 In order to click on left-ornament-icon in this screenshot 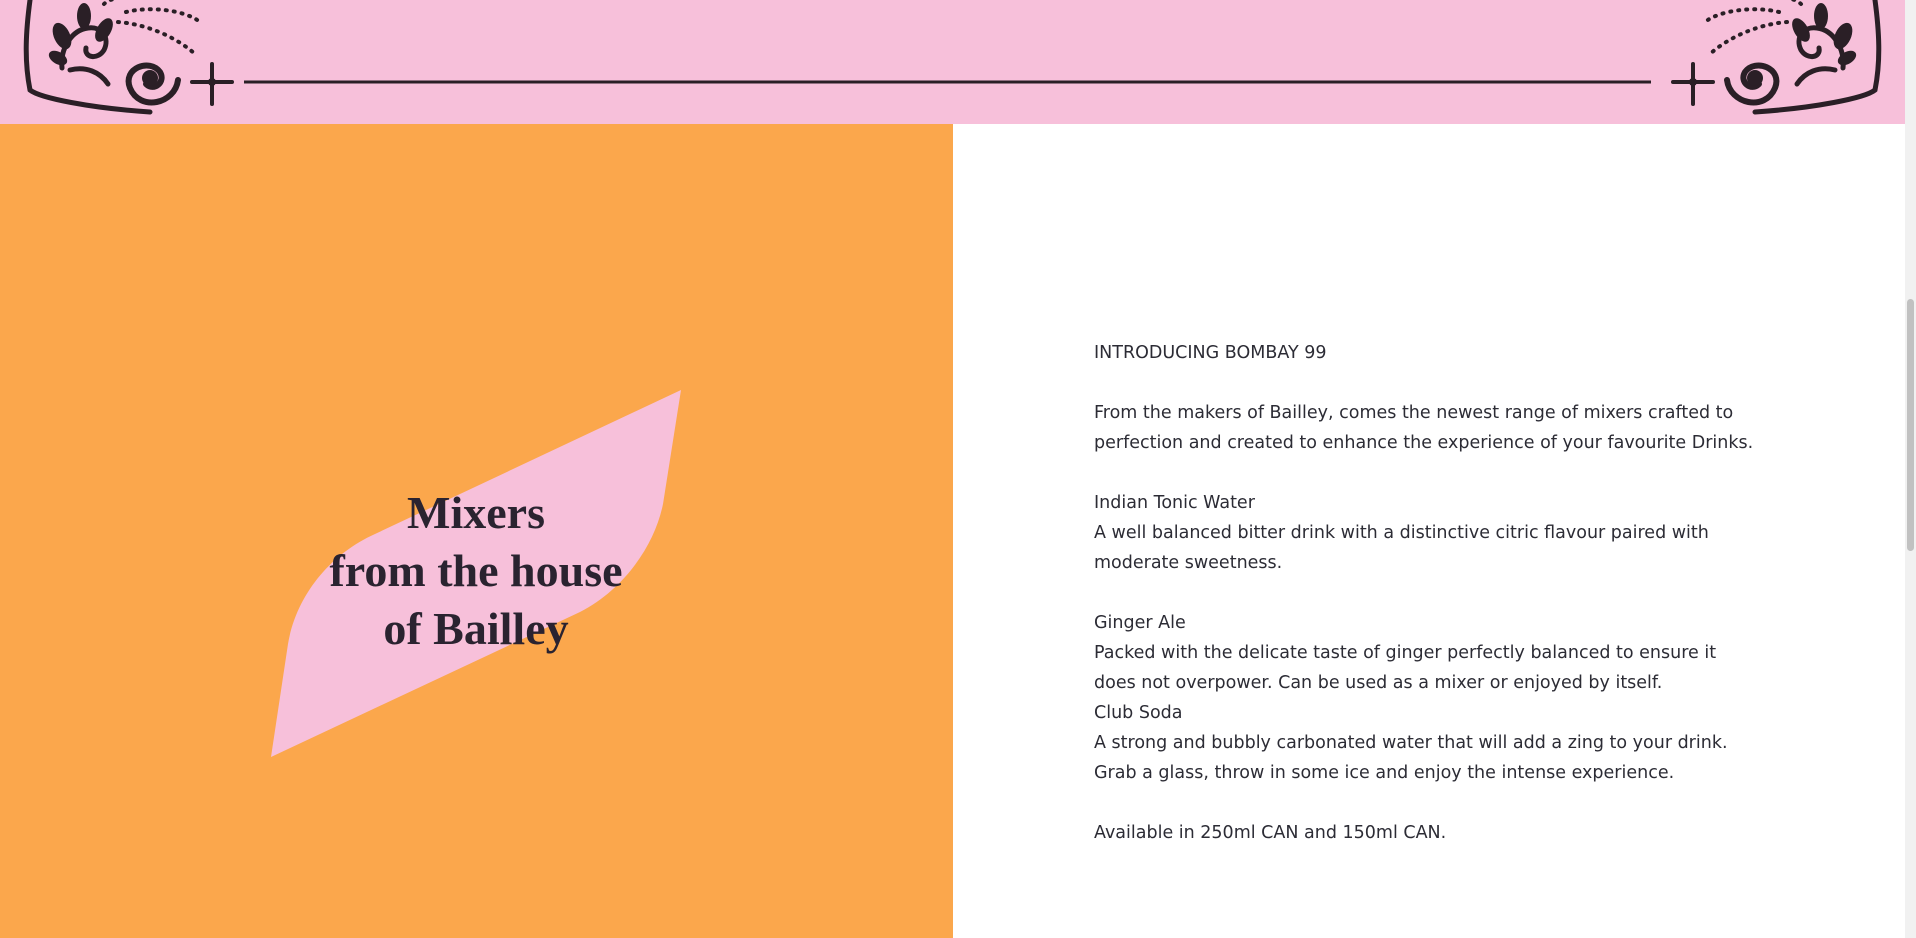, I will do `click(128, 57)`.